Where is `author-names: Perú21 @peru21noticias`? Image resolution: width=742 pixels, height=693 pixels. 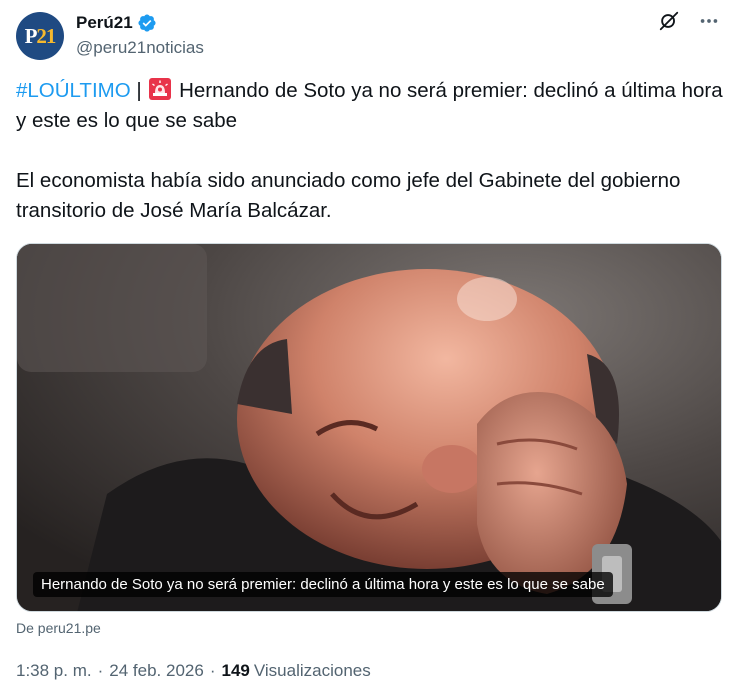 author-names: Perú21 @peru21noticias is located at coordinates (140, 35).